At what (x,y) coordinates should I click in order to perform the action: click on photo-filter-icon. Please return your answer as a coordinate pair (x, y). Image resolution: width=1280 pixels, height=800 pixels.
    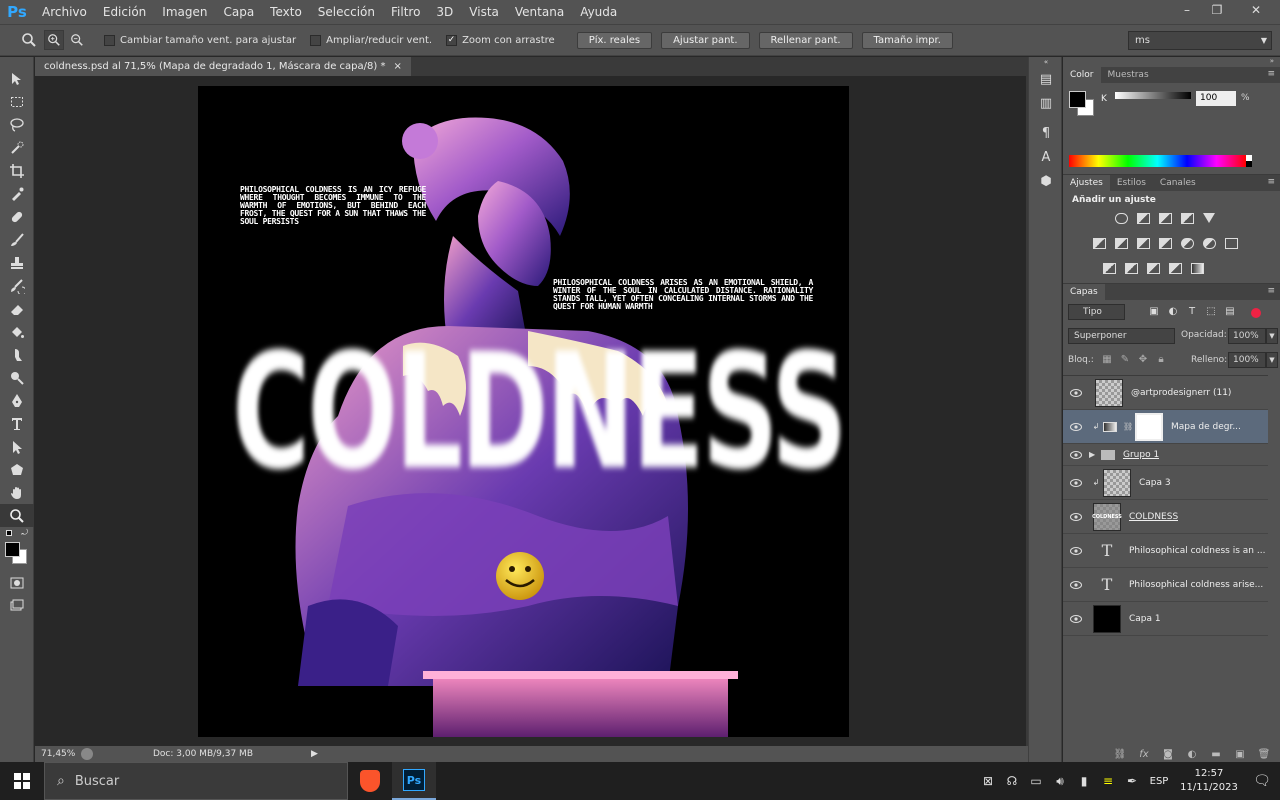
    Looking at the image, I should click on (1187, 243).